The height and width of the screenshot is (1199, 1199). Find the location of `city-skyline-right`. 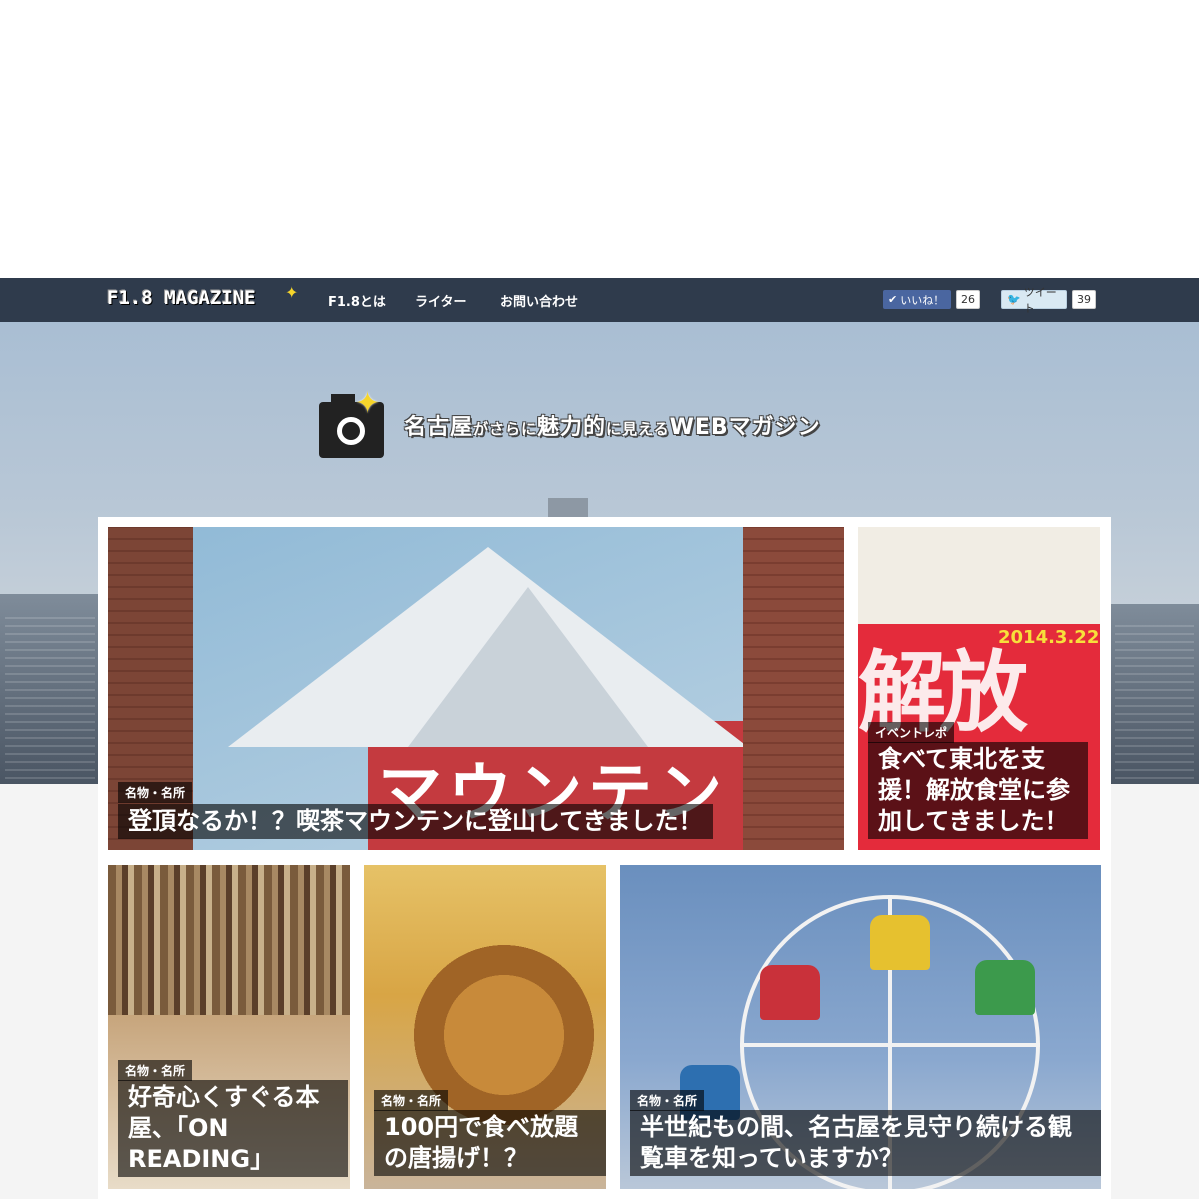

city-skyline-right is located at coordinates (1154, 694).